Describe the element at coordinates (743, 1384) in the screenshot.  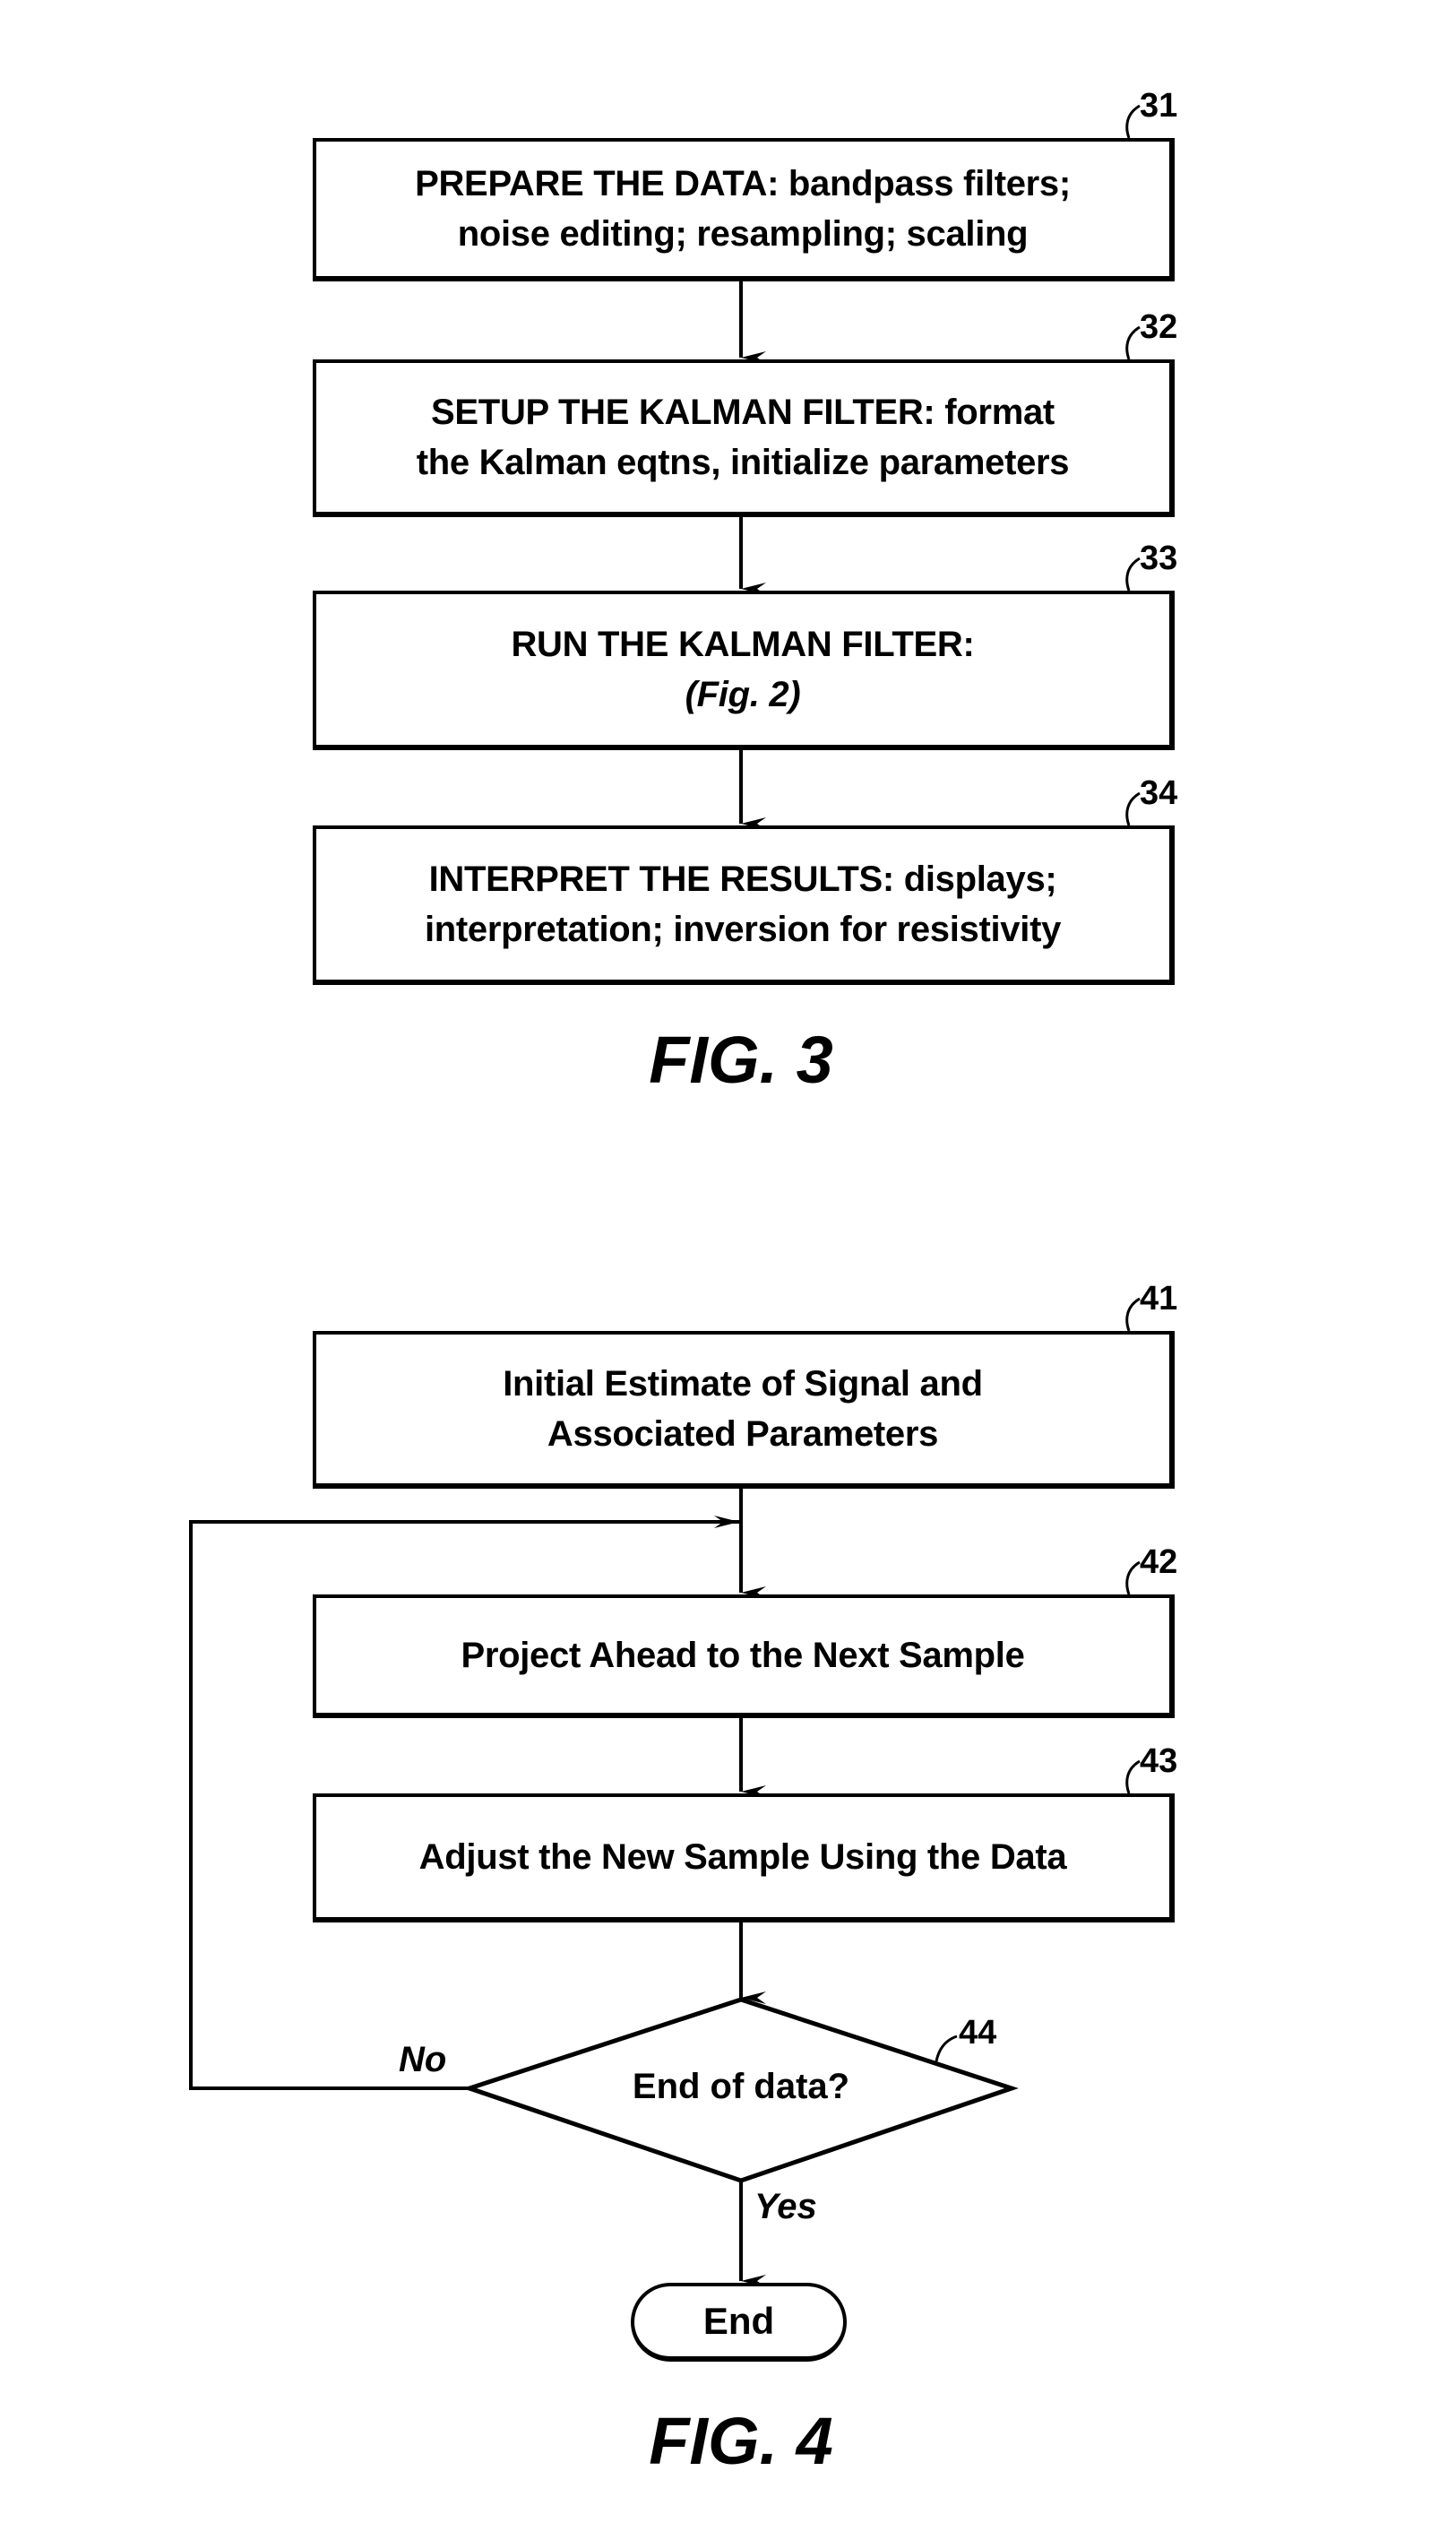
I see `step-text-line: Initial Estimate of Signal and` at that location.